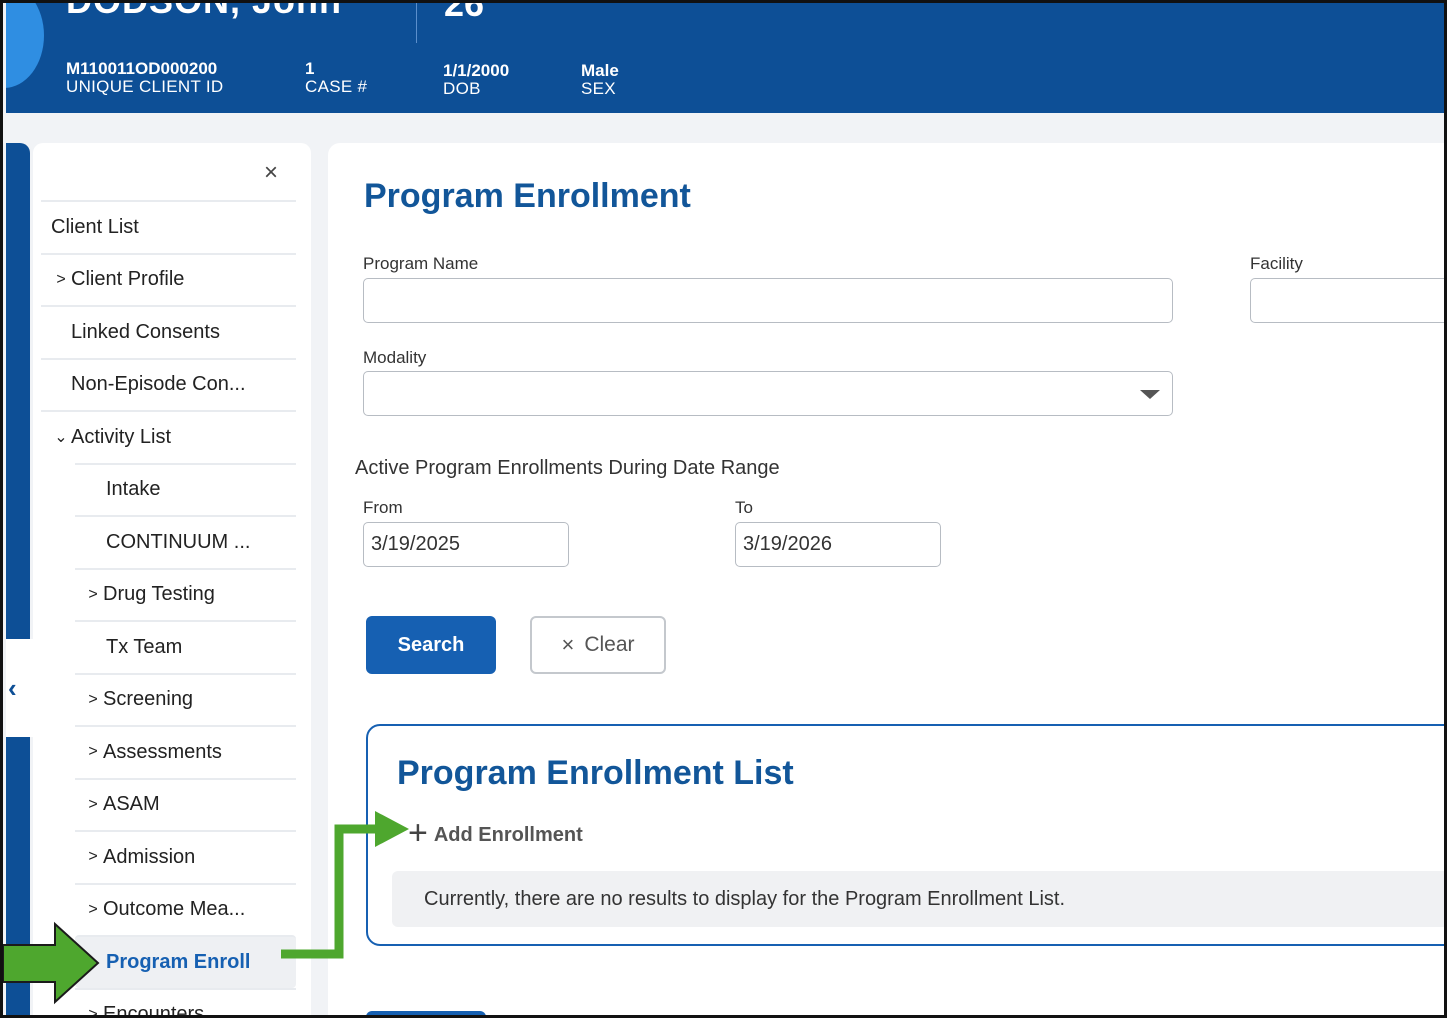  Describe the element at coordinates (421, 263) in the screenshot. I see `program-name-label: Program Name` at that location.